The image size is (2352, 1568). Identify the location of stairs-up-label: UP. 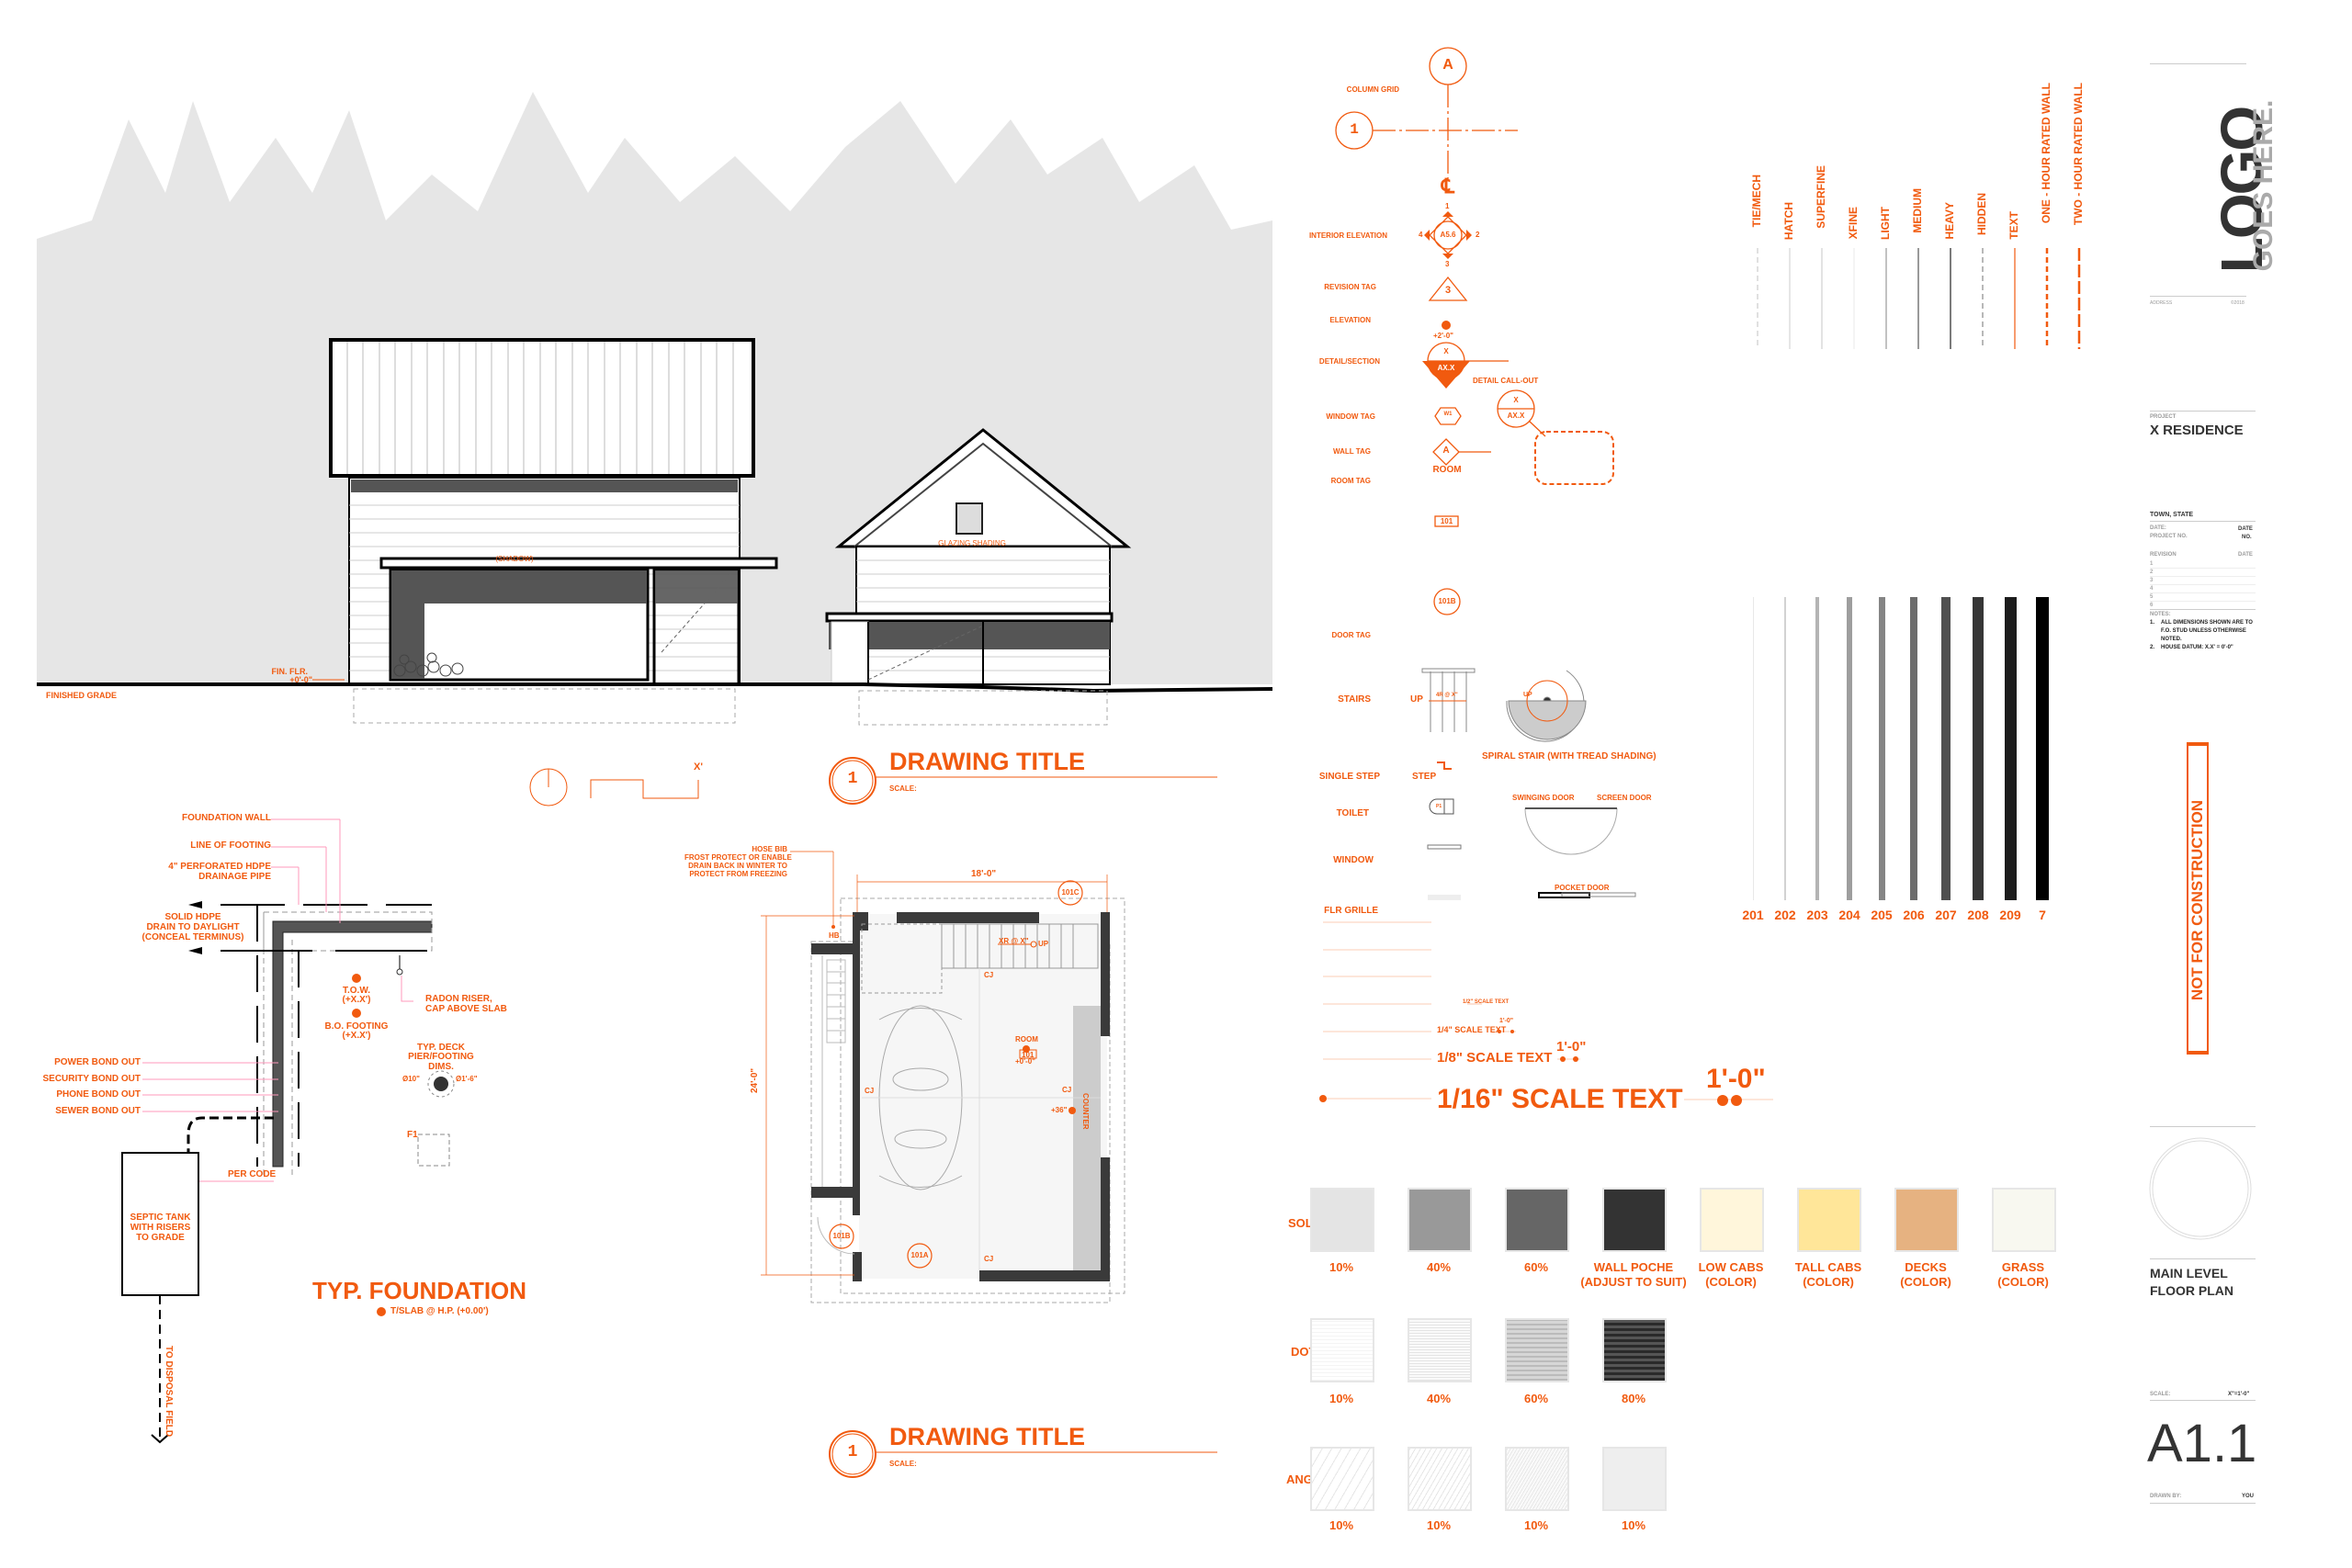
(1416, 700).